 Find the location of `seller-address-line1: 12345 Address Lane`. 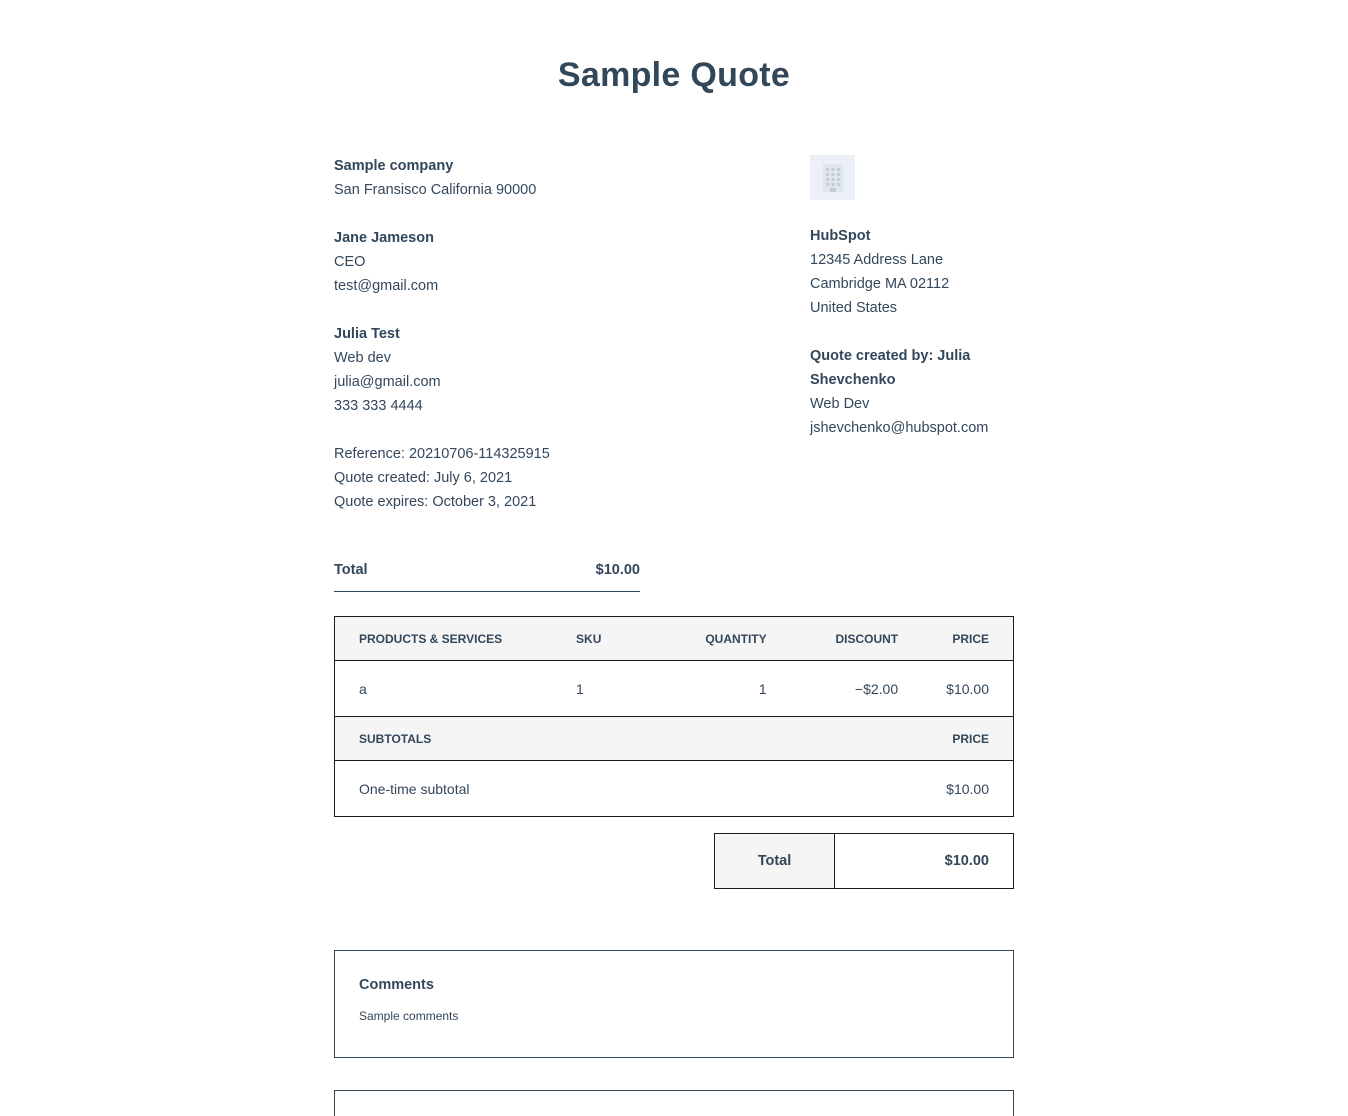

seller-address-line1: 12345 Address Lane is located at coordinates (877, 260).